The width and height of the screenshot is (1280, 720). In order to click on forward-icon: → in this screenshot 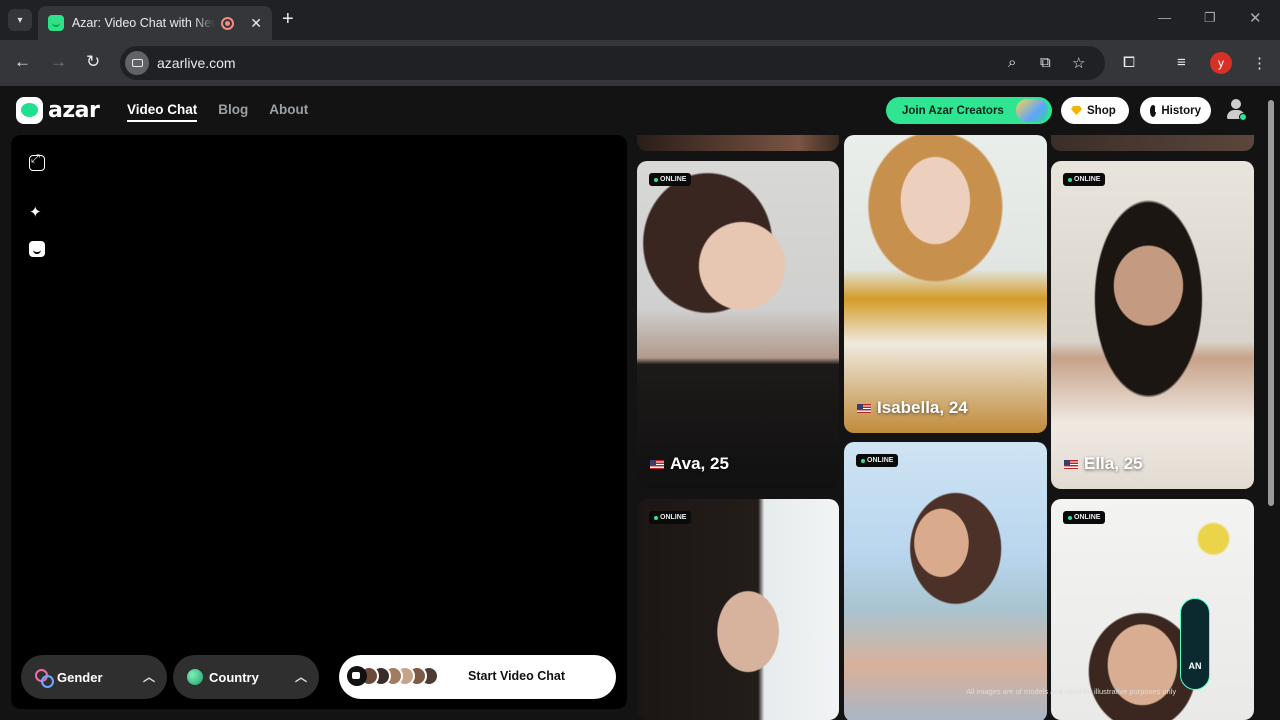, I will do `click(58, 62)`.